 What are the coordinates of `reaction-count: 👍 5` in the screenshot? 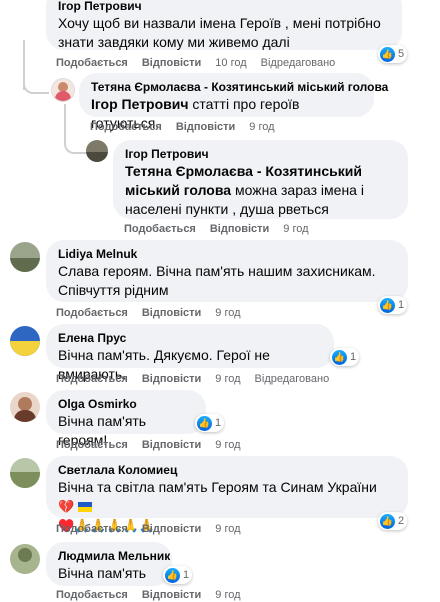 It's located at (393, 54).